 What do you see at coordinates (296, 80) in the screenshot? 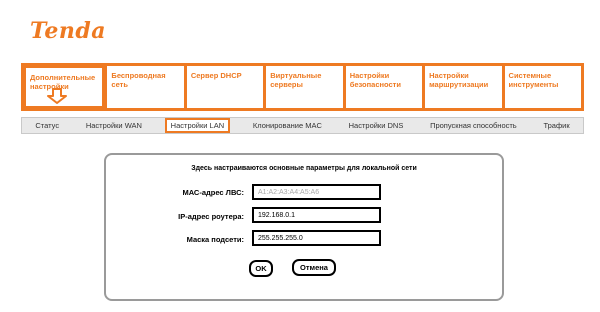
I see `tab-label: Виртуальные серверы` at bounding box center [296, 80].